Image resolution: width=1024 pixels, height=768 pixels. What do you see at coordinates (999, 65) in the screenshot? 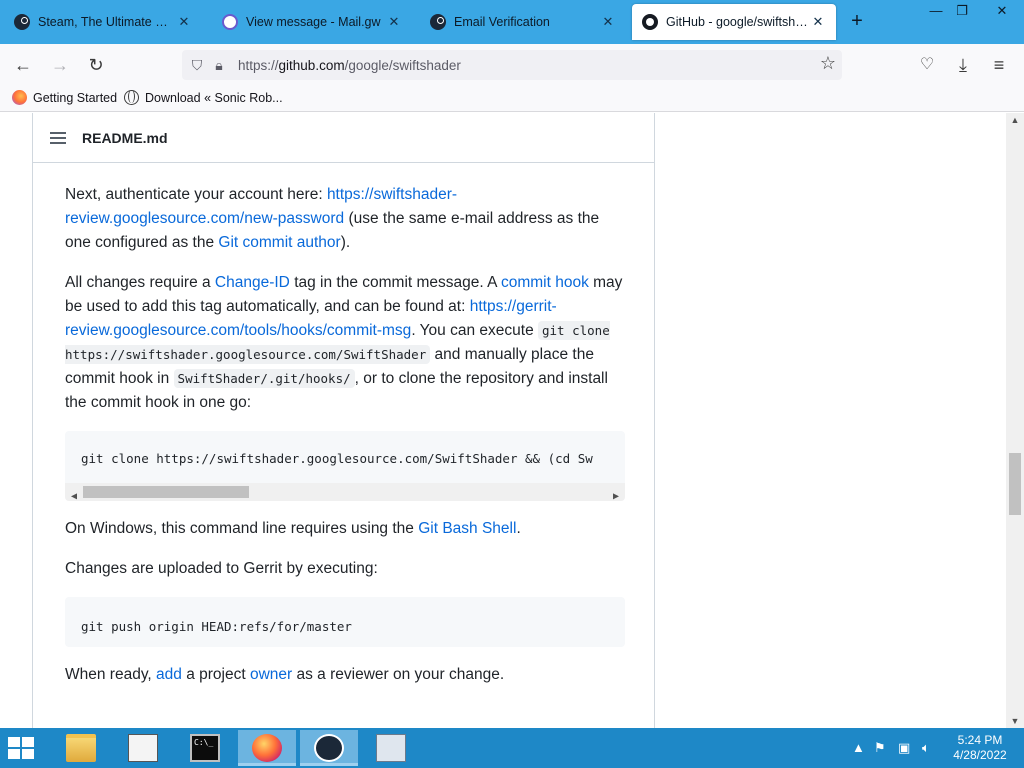
I see `menu-icon: ≡` at bounding box center [999, 65].